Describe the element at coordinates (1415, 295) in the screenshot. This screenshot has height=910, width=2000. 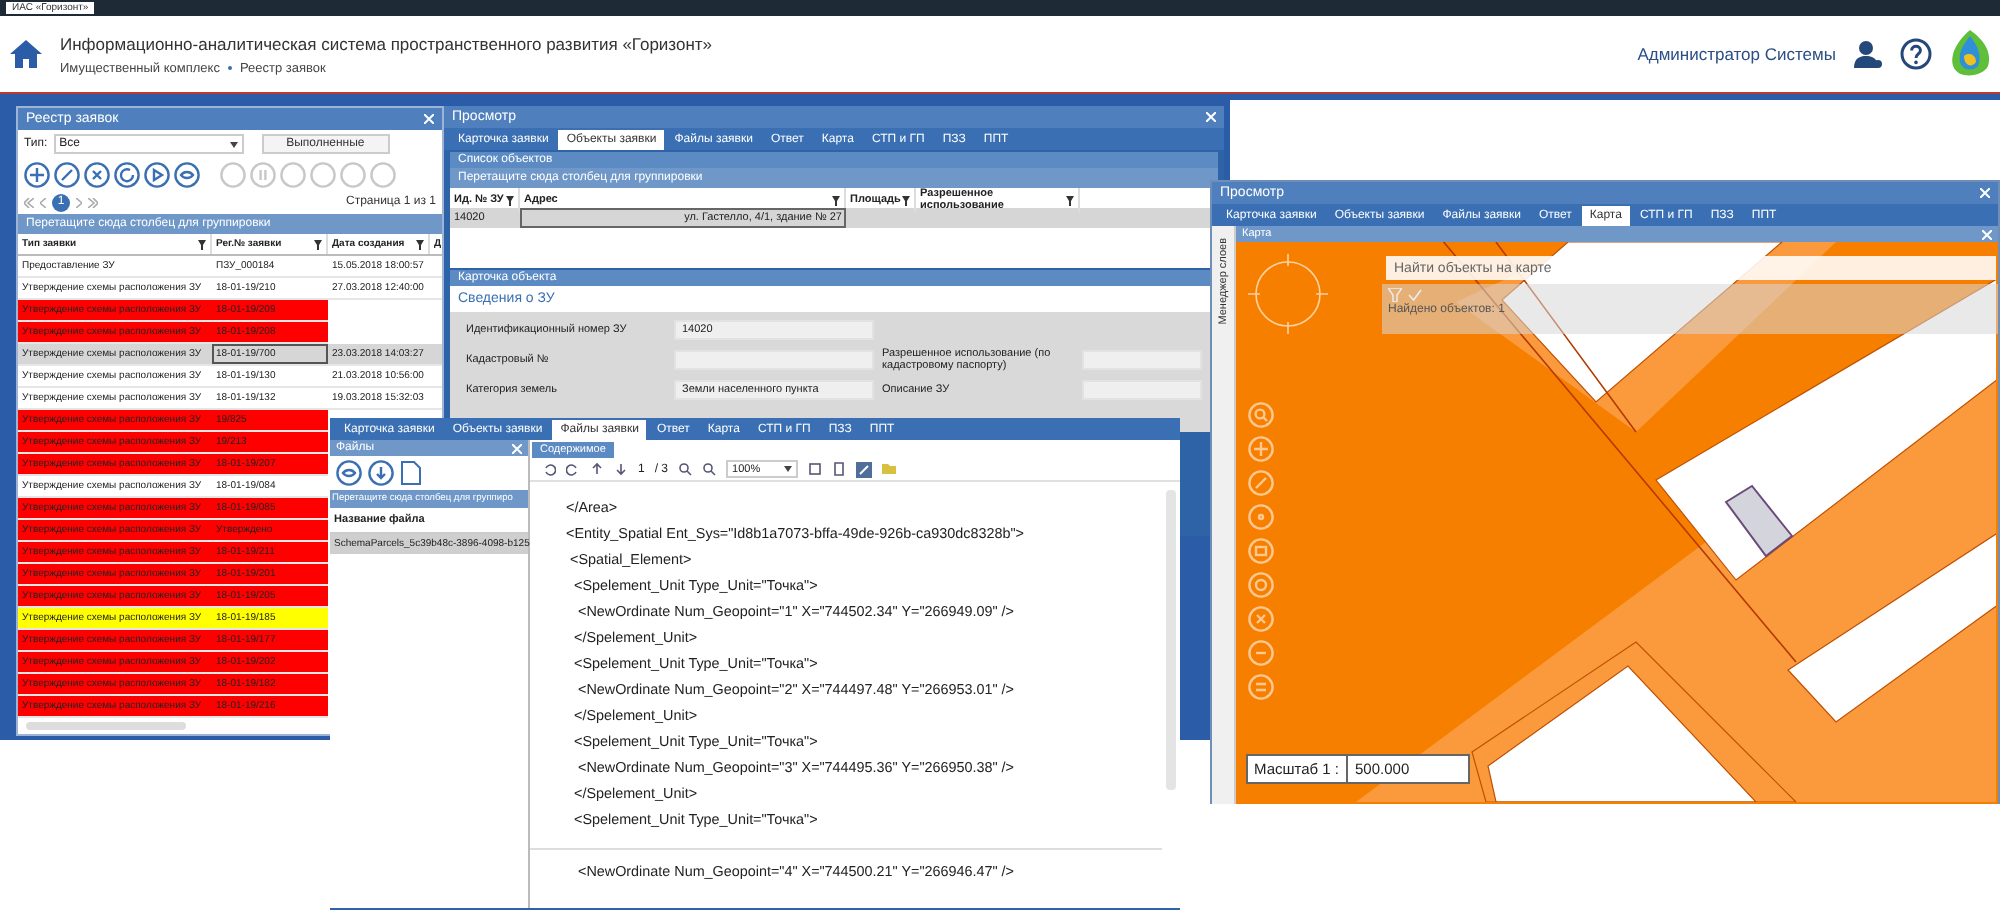
I see `check-icon` at that location.